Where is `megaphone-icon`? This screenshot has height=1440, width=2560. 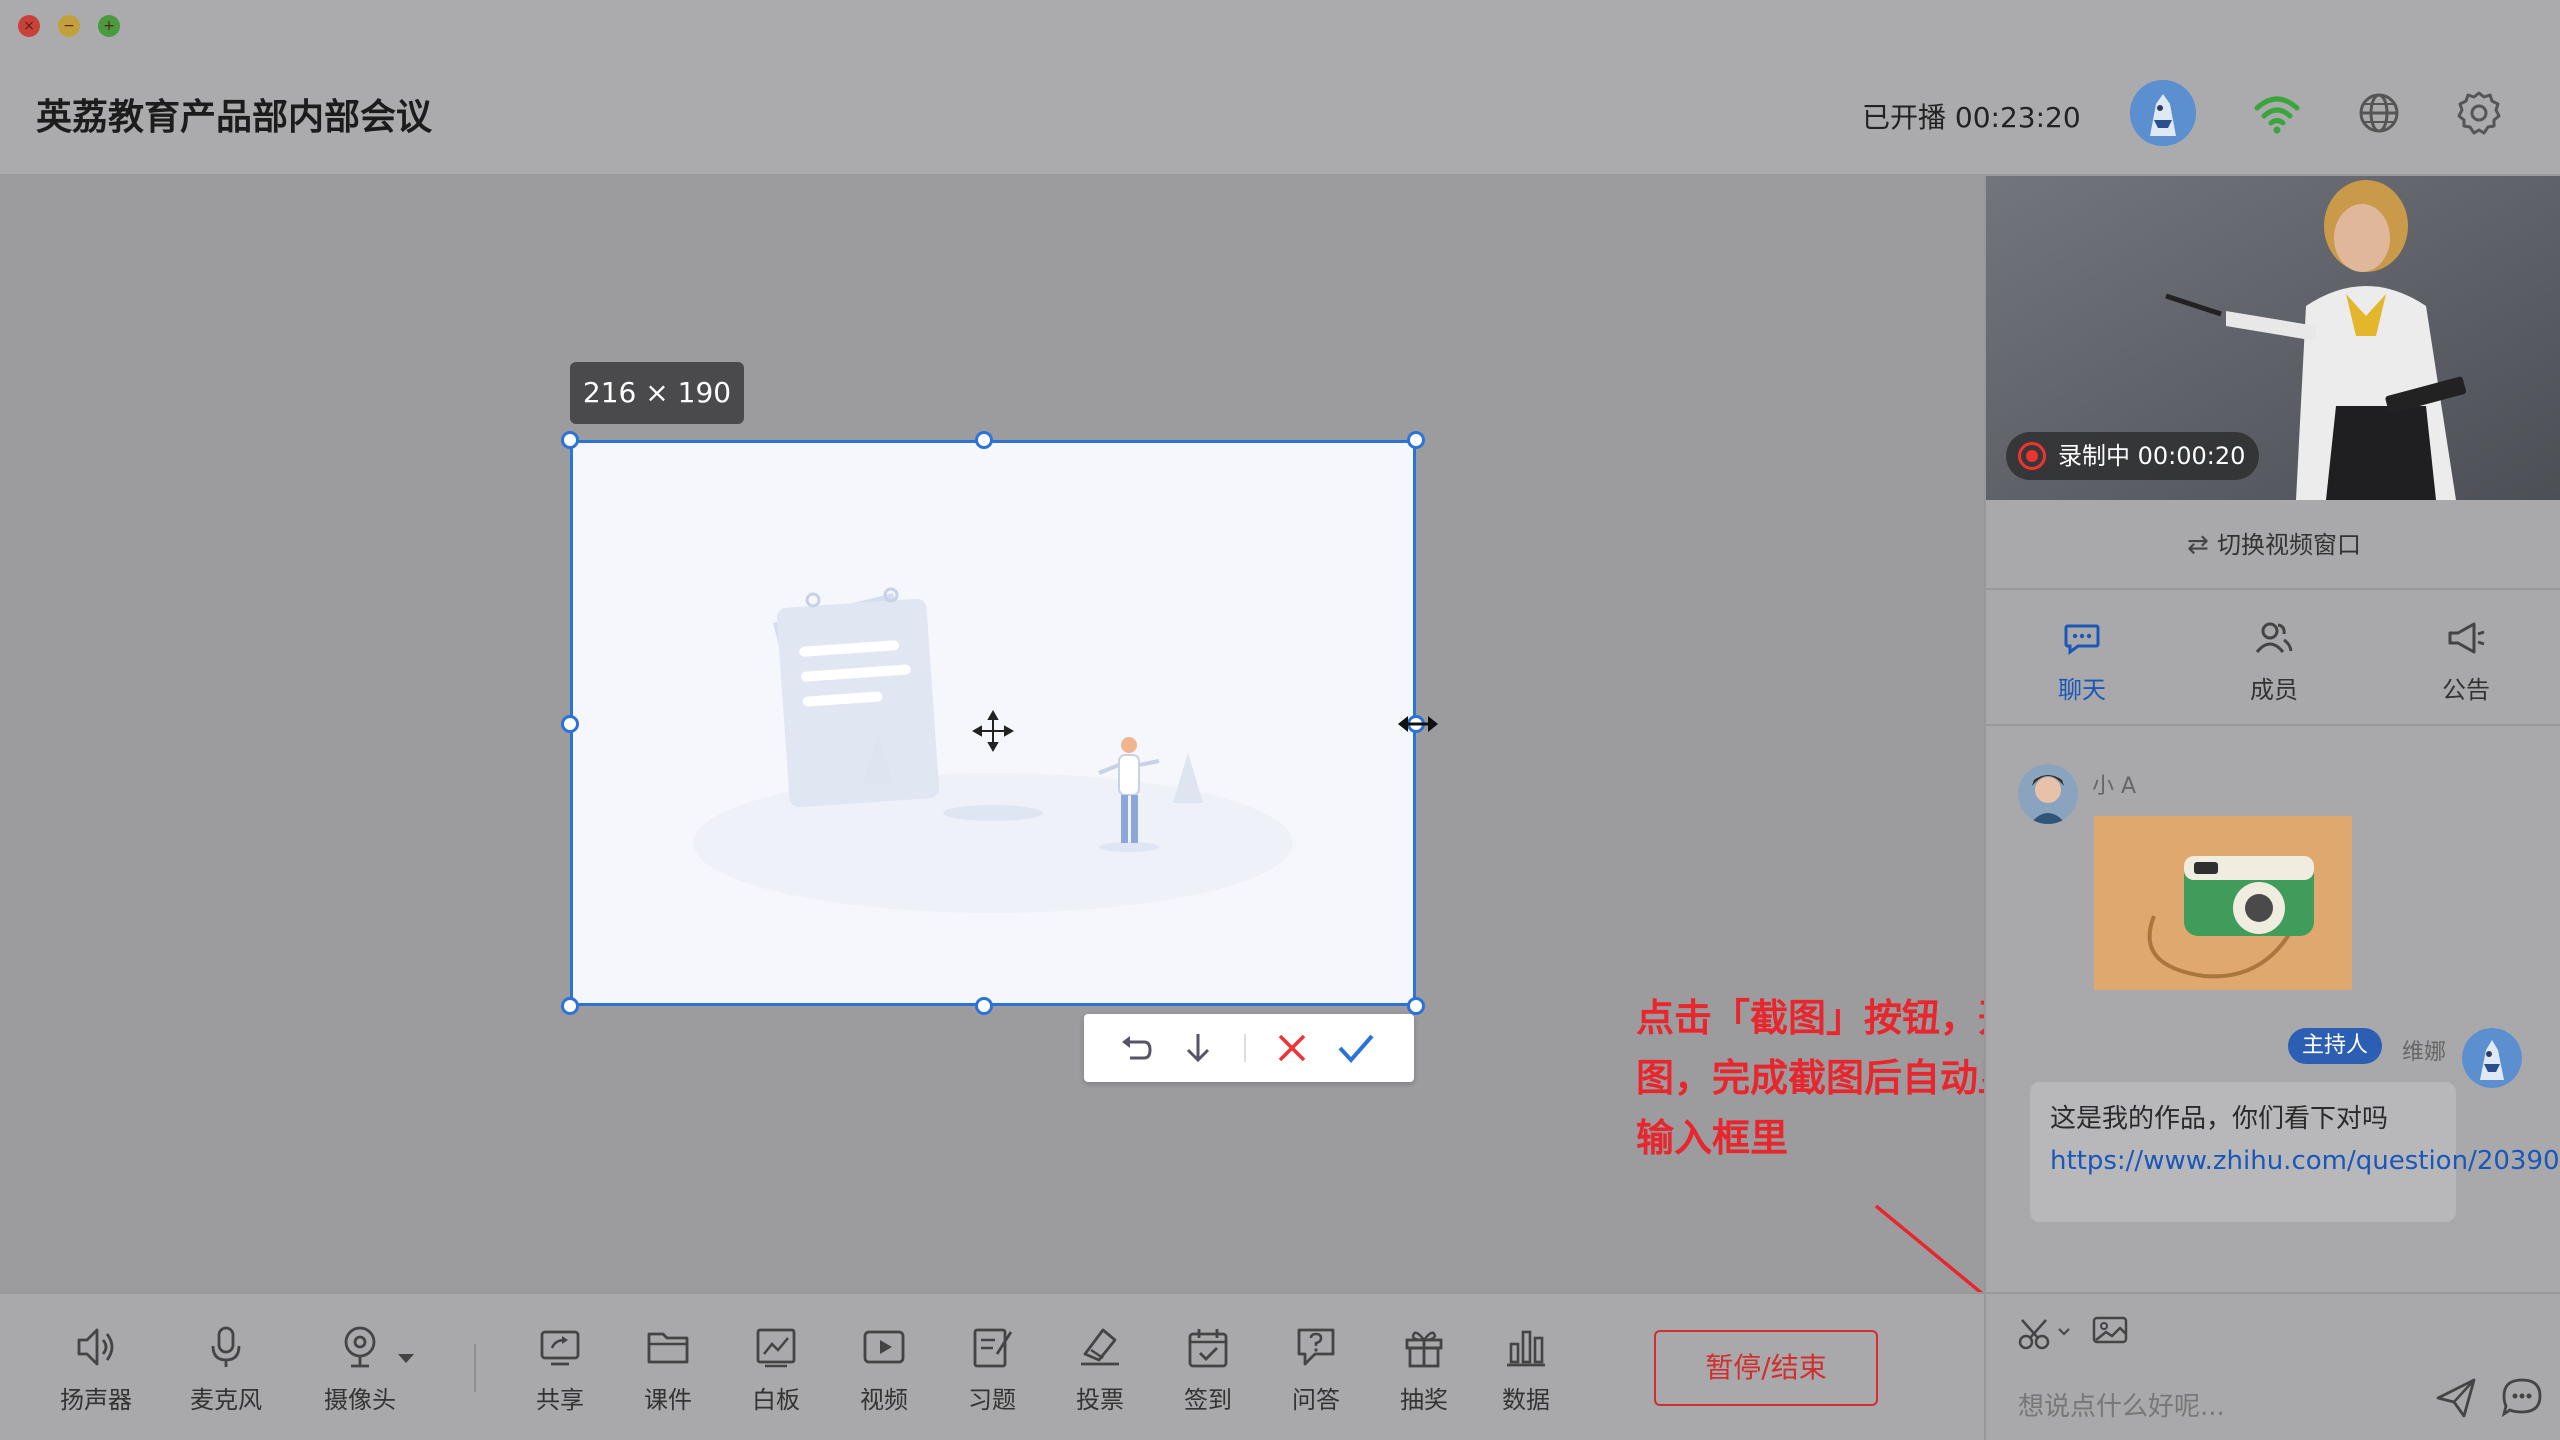 megaphone-icon is located at coordinates (2466, 638).